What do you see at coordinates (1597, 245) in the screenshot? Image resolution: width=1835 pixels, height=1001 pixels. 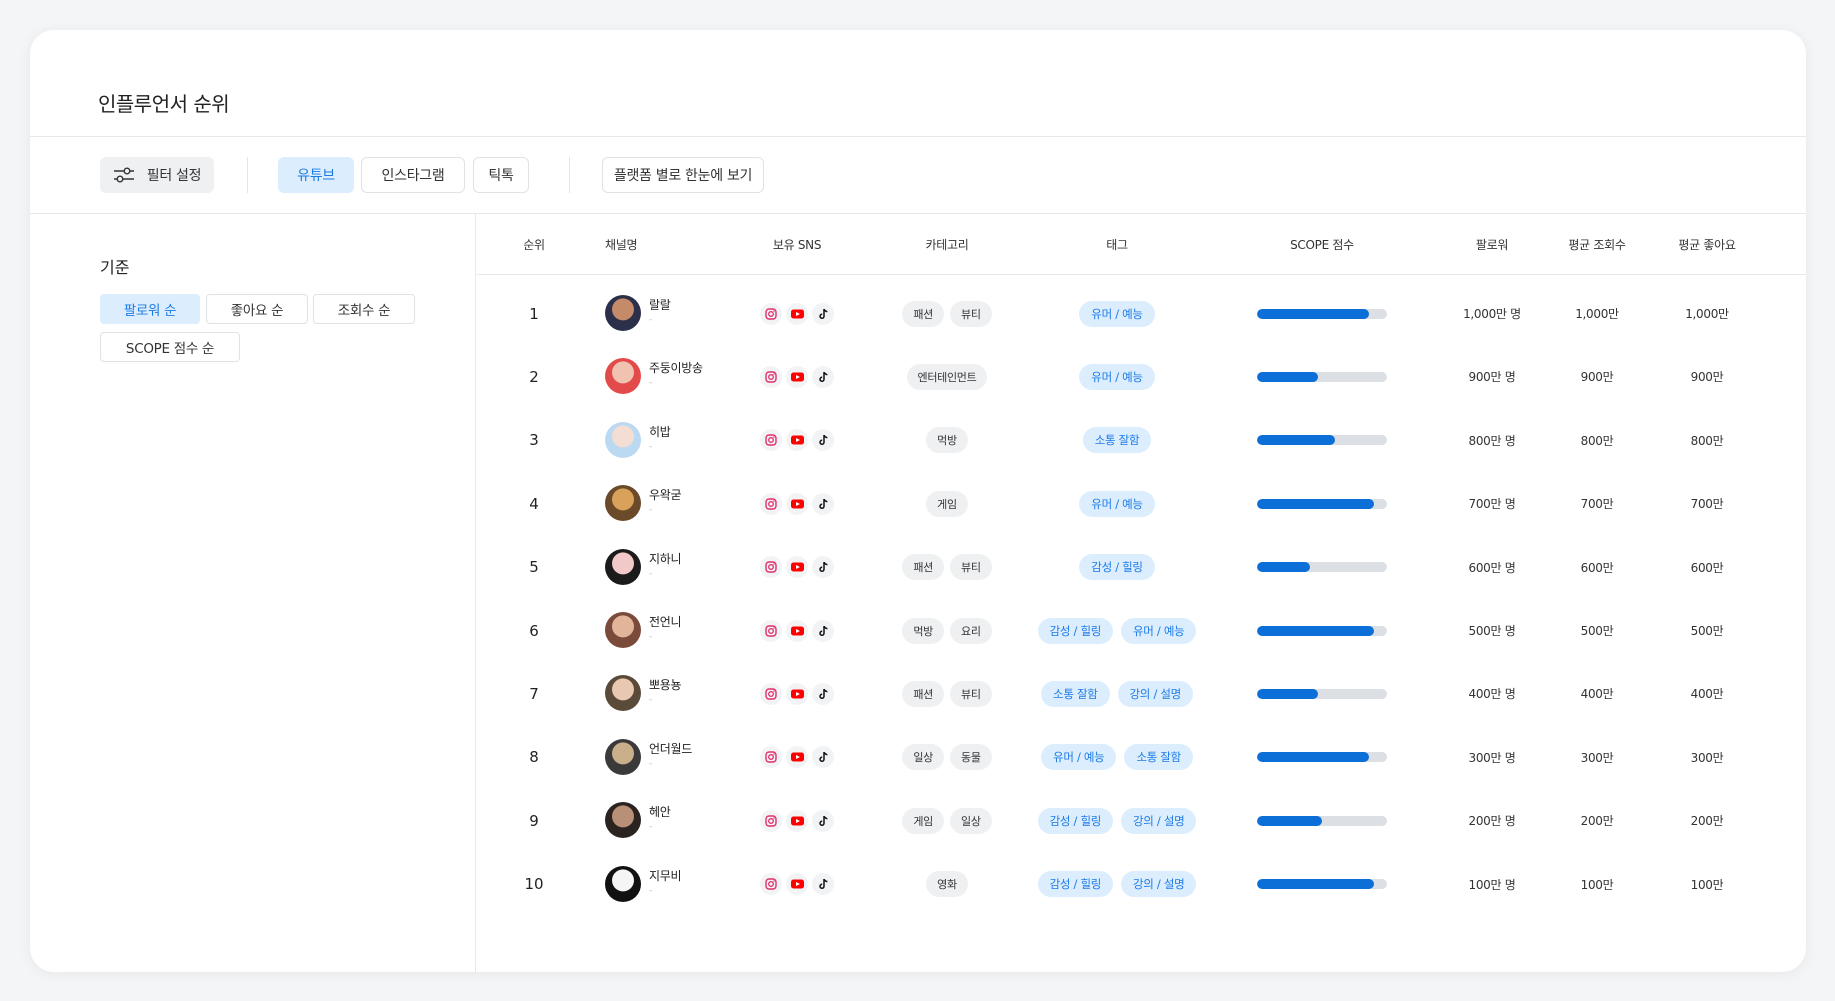 I see `header-avg-views: 평균 조회수` at bounding box center [1597, 245].